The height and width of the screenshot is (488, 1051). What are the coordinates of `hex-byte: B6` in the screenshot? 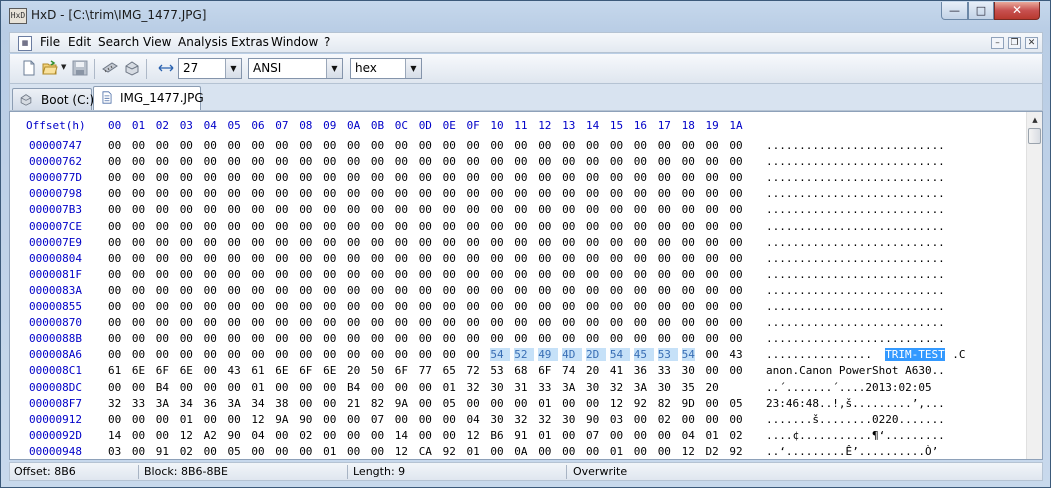 It's located at (496, 435).